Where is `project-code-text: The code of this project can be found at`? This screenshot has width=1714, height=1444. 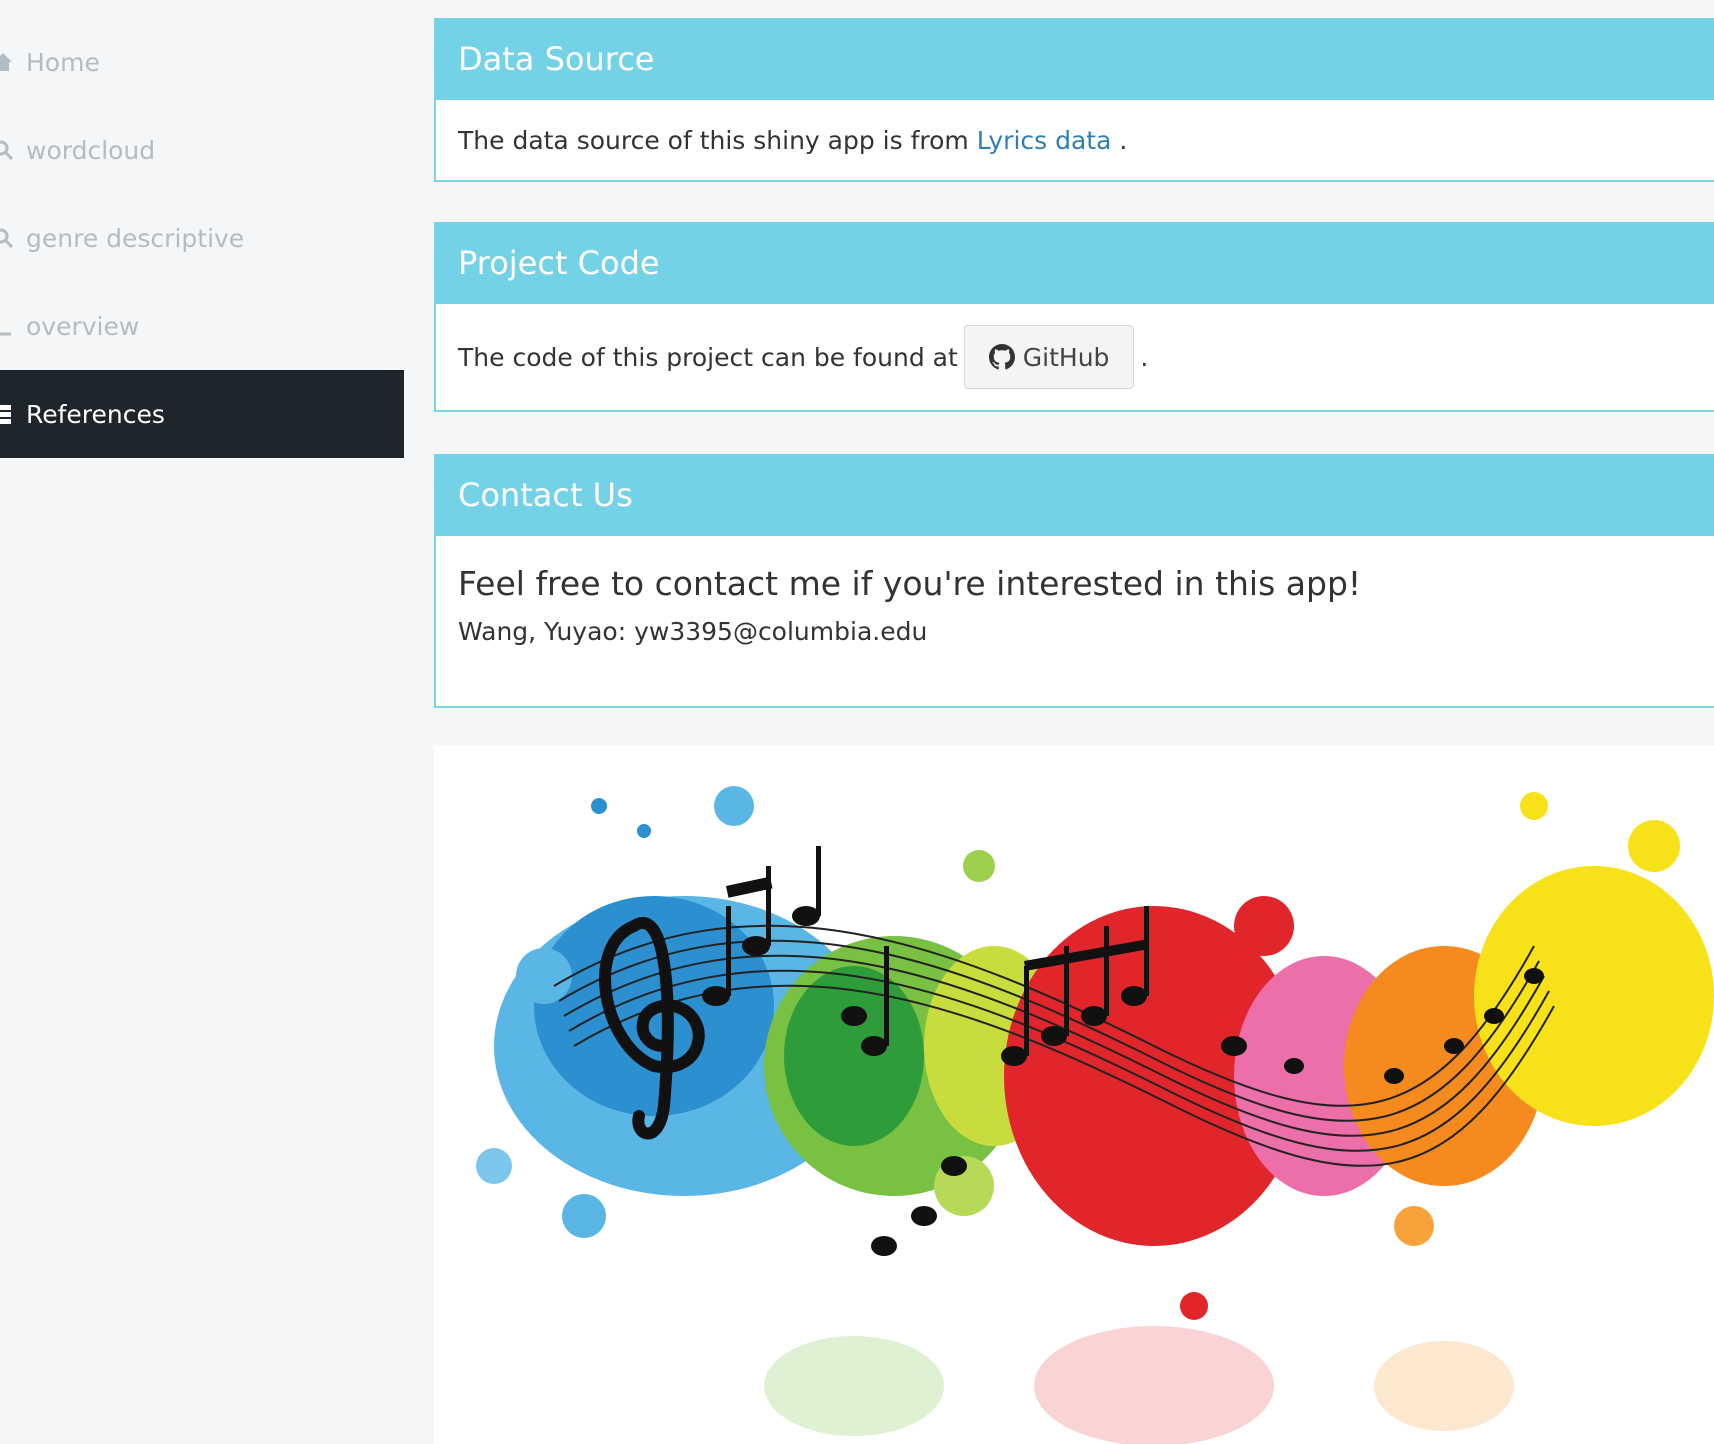 project-code-text: The code of this project can be found at is located at coordinates (708, 357).